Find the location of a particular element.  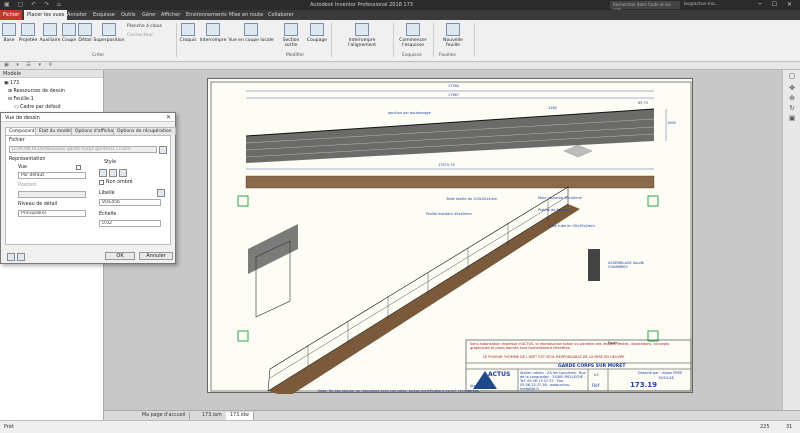

break-button: Interrompre is located at coordinates (213, 33).